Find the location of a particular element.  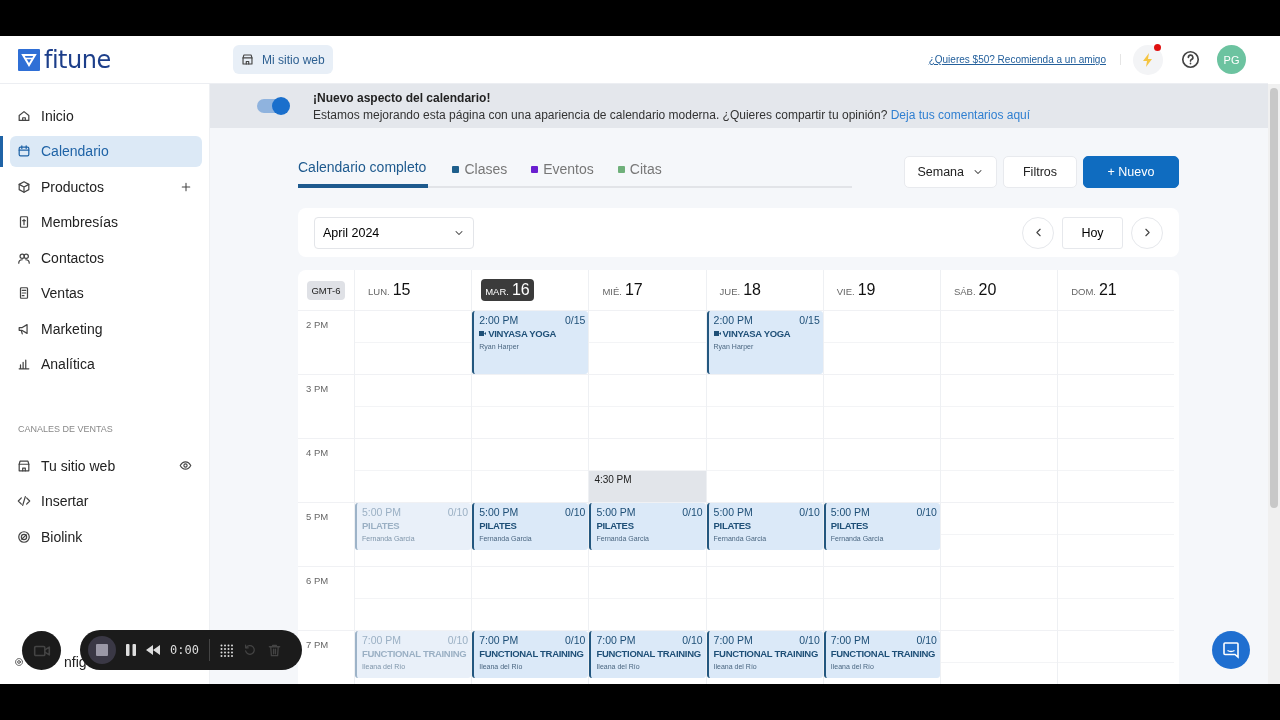

eye-icon is located at coordinates (185, 465).